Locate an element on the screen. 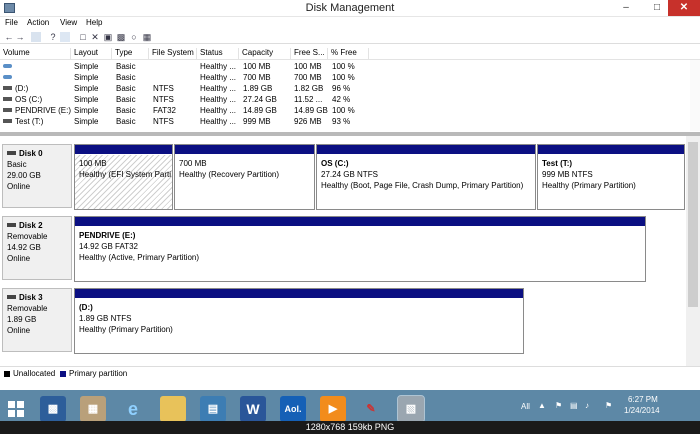 This screenshot has height=434, width=700. volume-name: Test (T:) is located at coordinates (29, 121).